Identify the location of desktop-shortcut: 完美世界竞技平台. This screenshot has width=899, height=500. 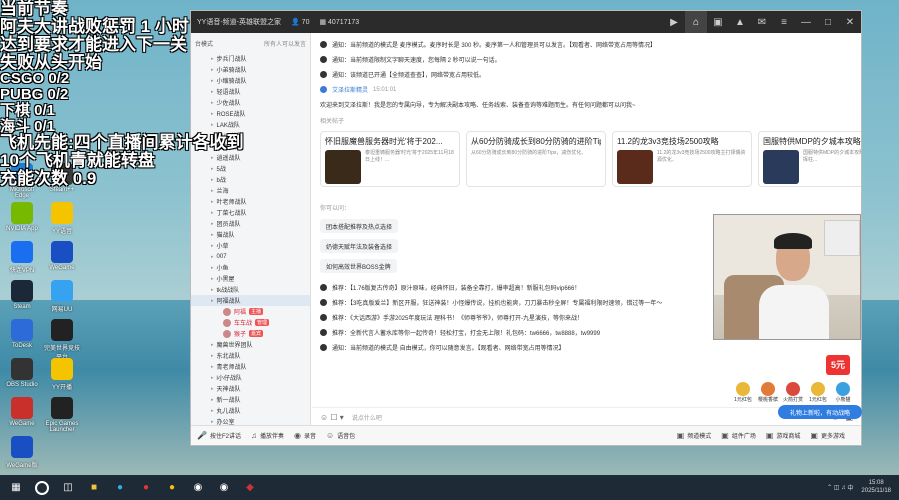
(62, 340).